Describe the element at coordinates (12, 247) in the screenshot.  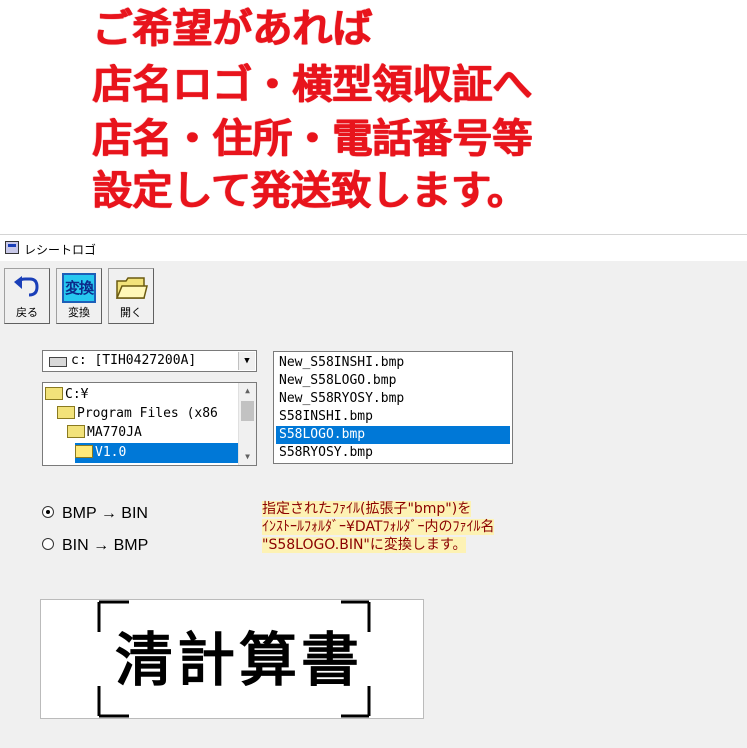
I see `app-icon` at that location.